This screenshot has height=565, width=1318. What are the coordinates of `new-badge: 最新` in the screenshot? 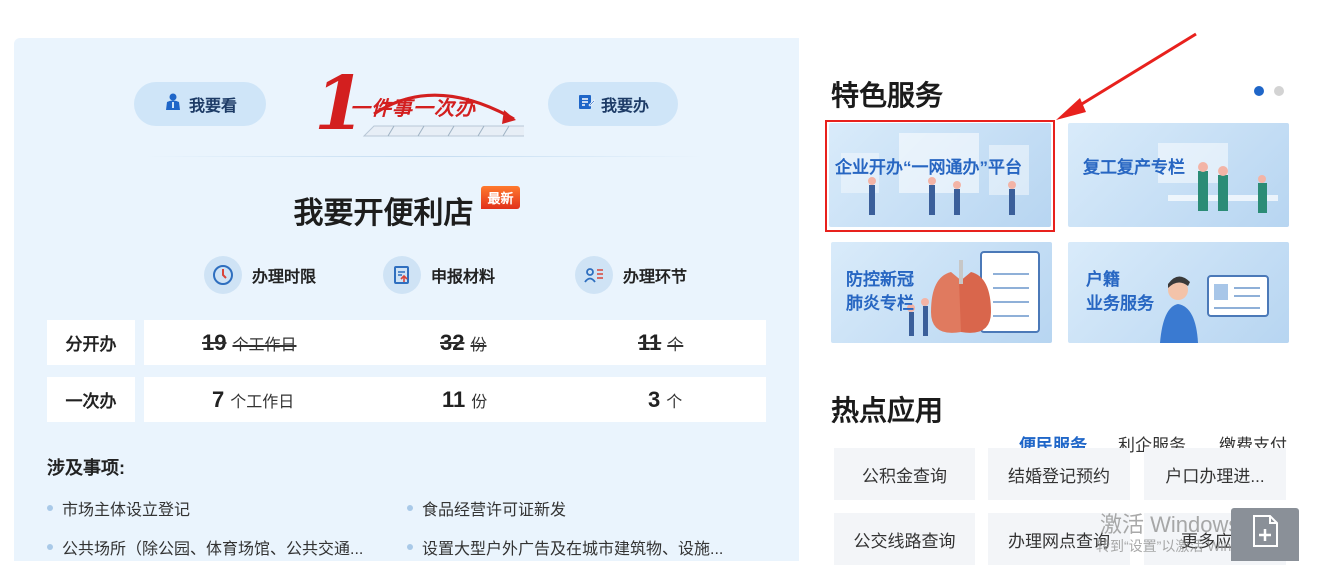 It's located at (500, 197).